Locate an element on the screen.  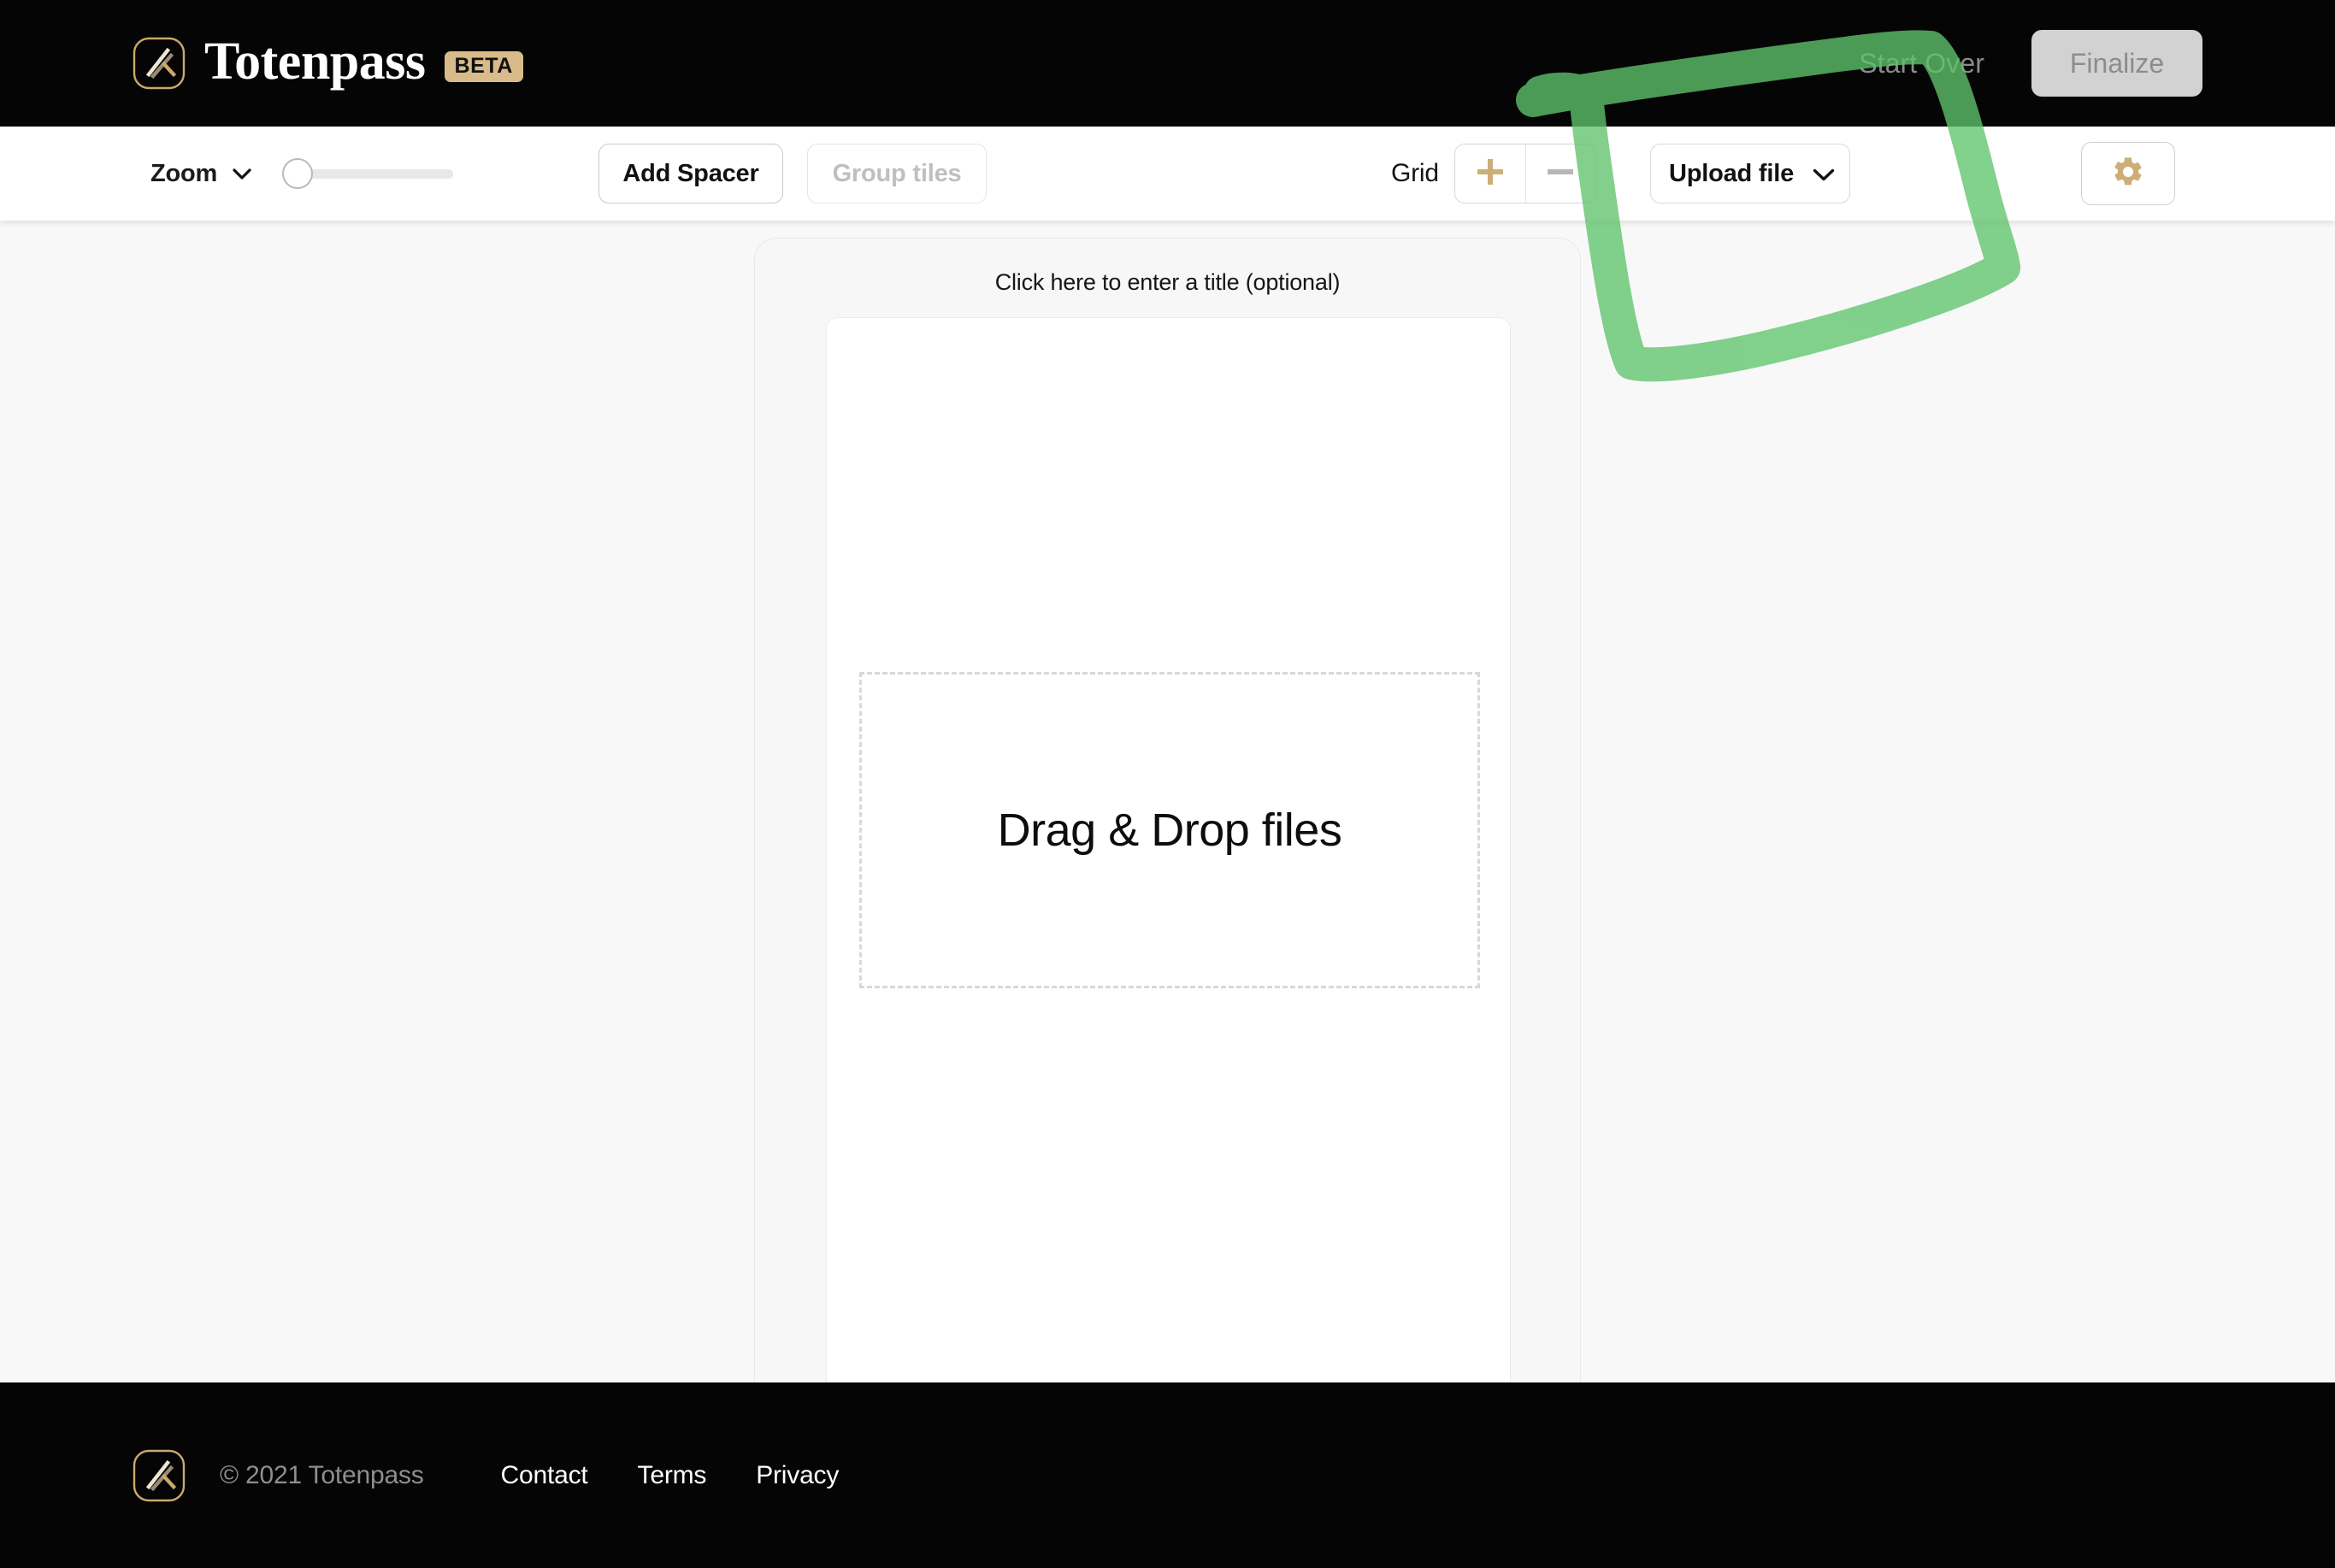
header-actions: Start Over Finalize is located at coordinates (2030, 63).